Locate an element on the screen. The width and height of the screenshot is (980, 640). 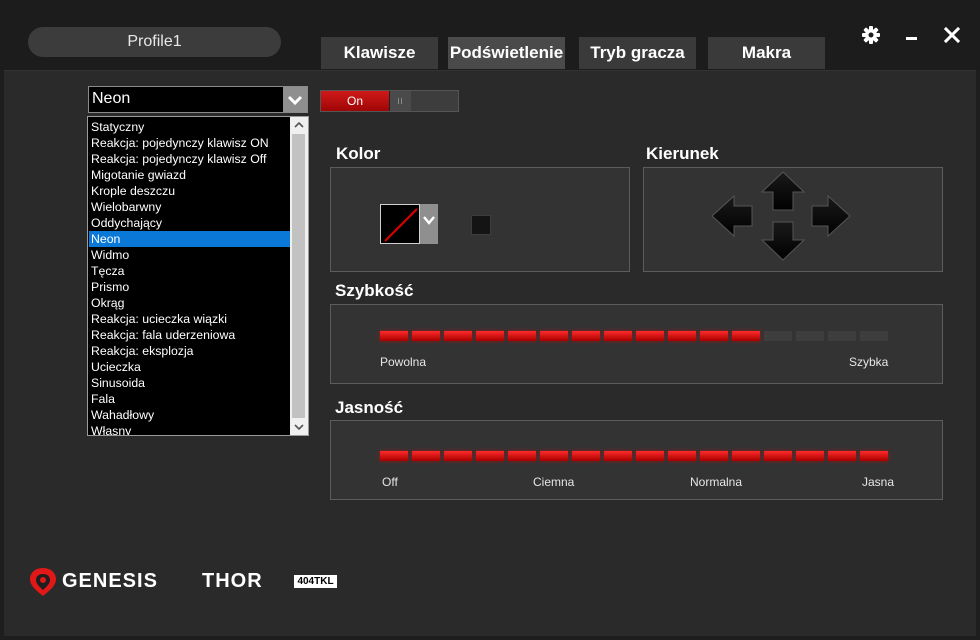
arrow-up-icon is located at coordinates (783, 191).